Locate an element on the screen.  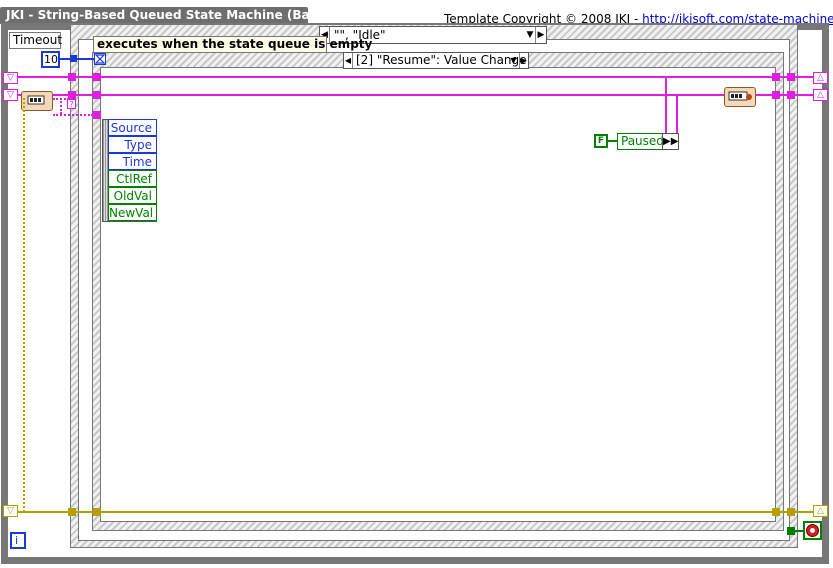
timeout-wire is located at coordinates (77, 59).